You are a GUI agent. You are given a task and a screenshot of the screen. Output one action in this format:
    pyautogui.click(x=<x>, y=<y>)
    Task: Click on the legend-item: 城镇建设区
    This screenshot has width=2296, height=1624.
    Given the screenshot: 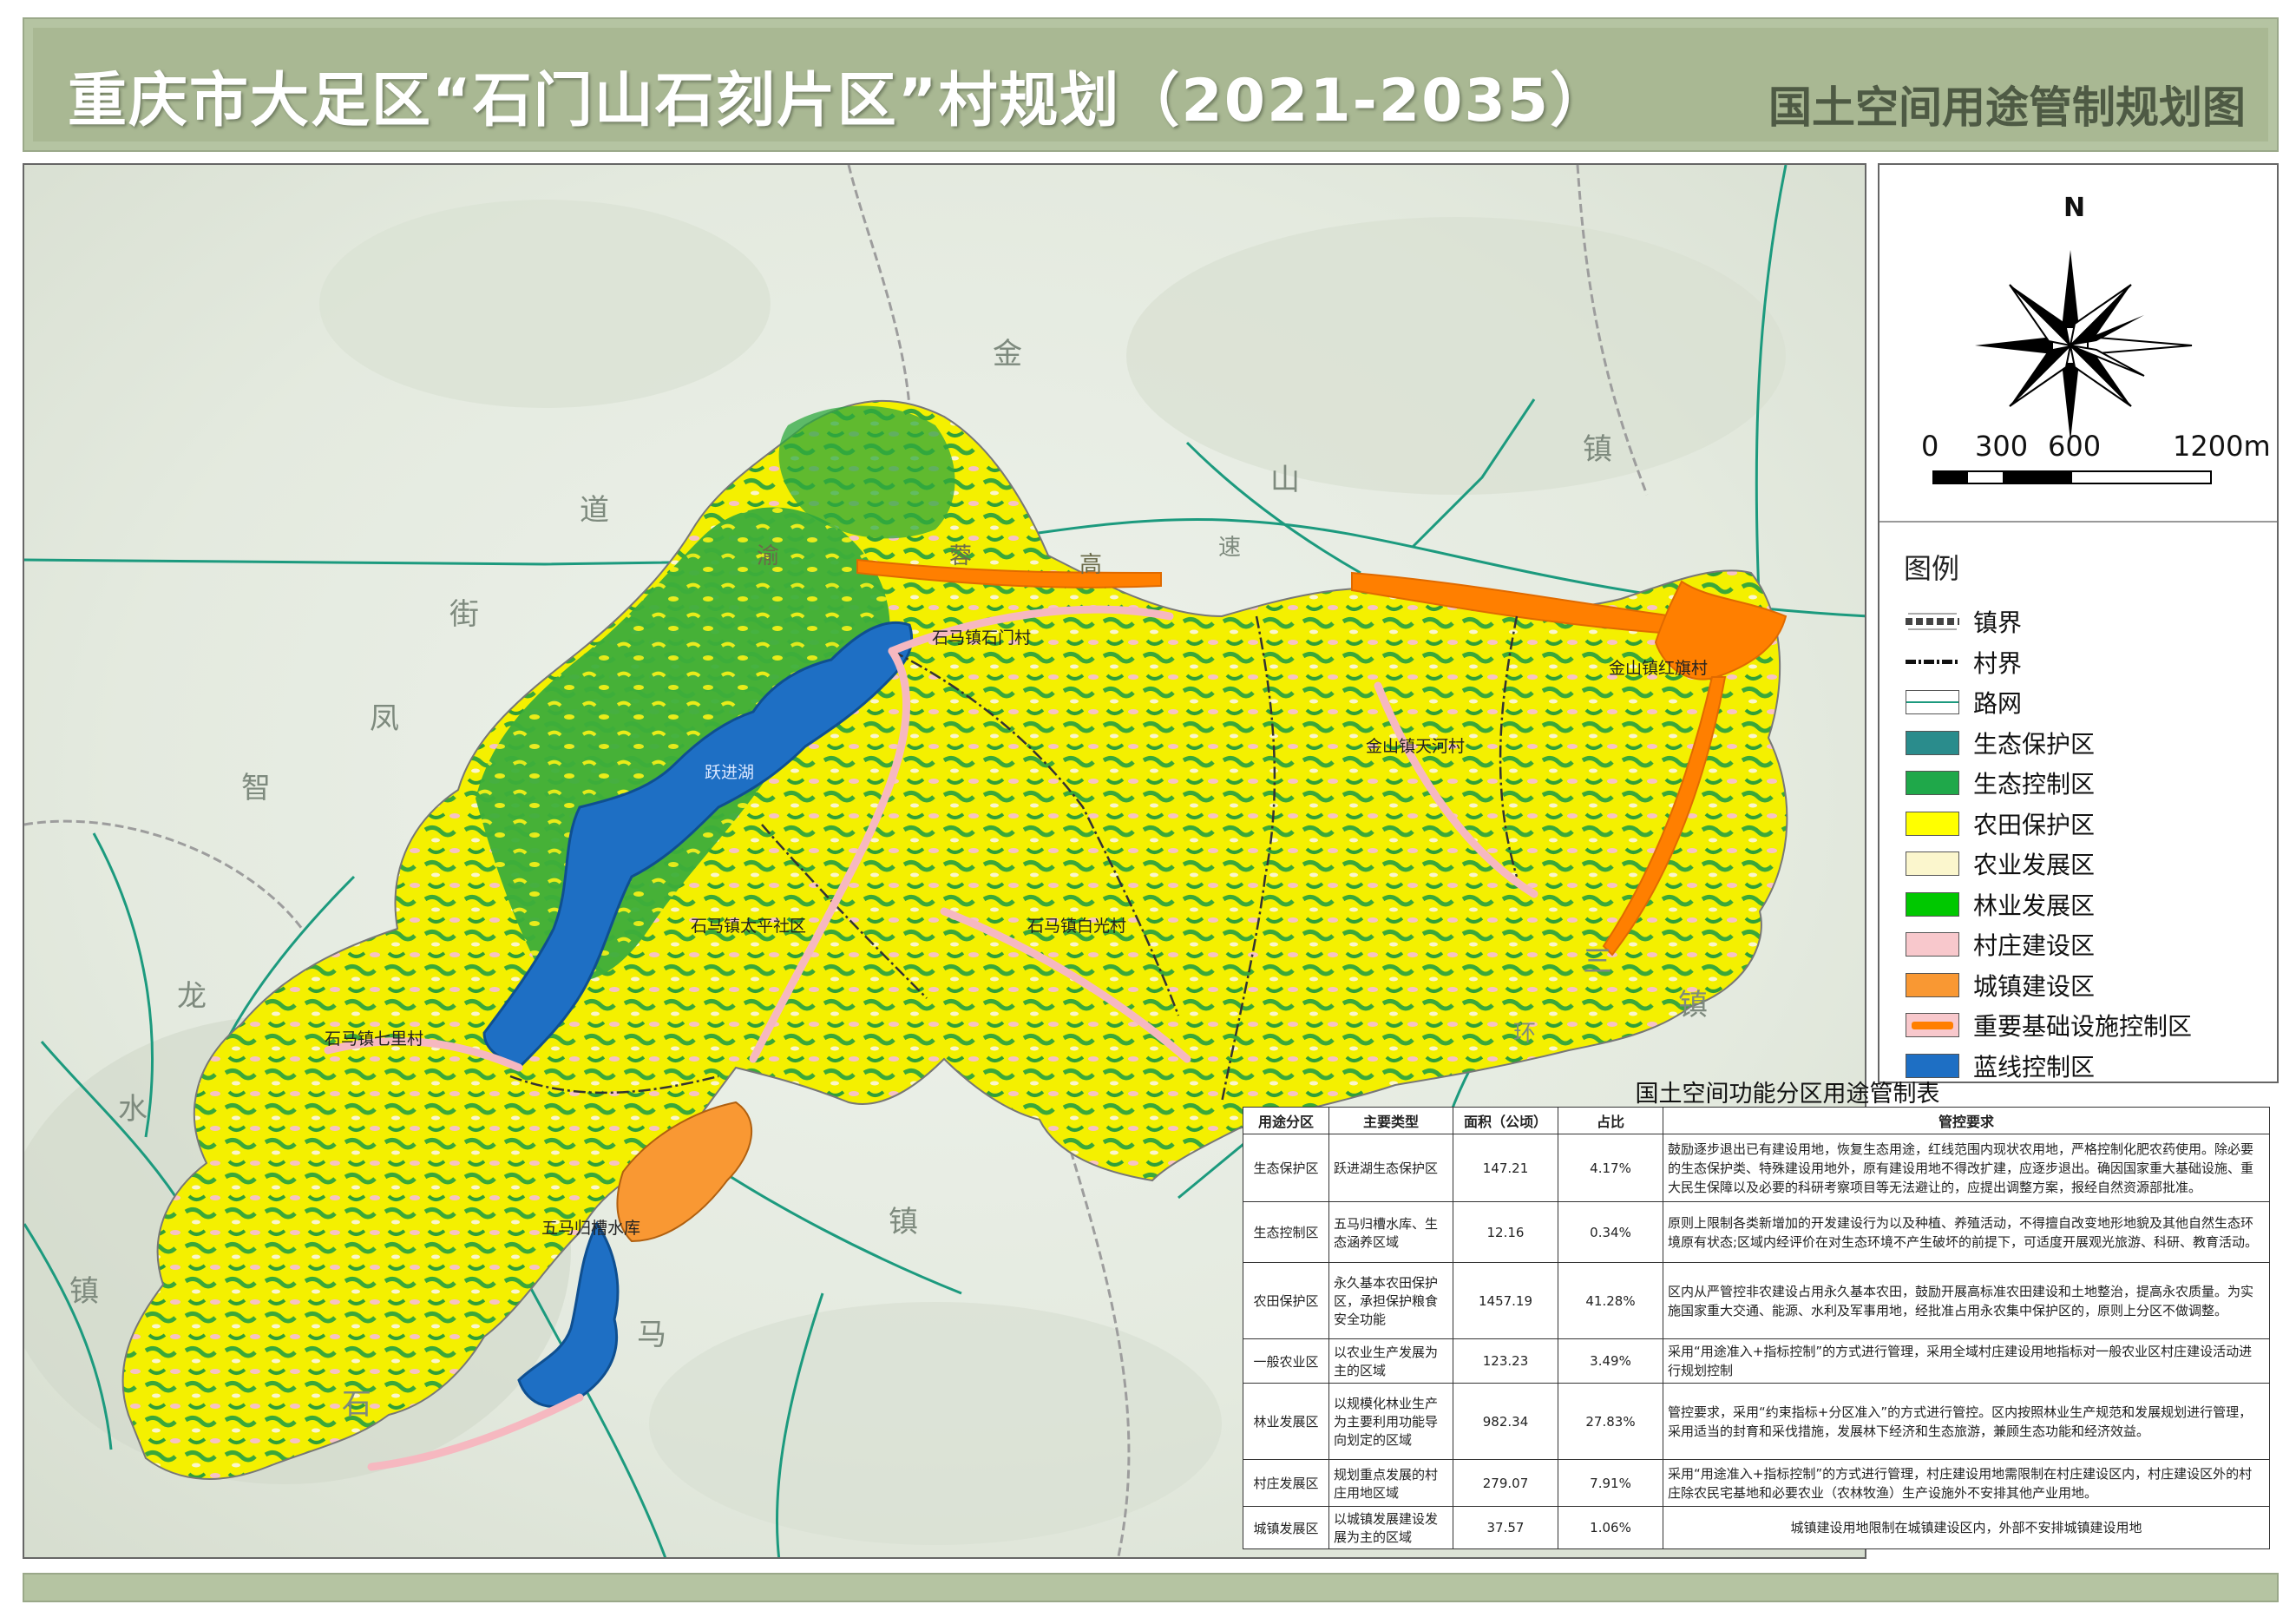 What is the action you would take?
    pyautogui.click(x=2000, y=985)
    